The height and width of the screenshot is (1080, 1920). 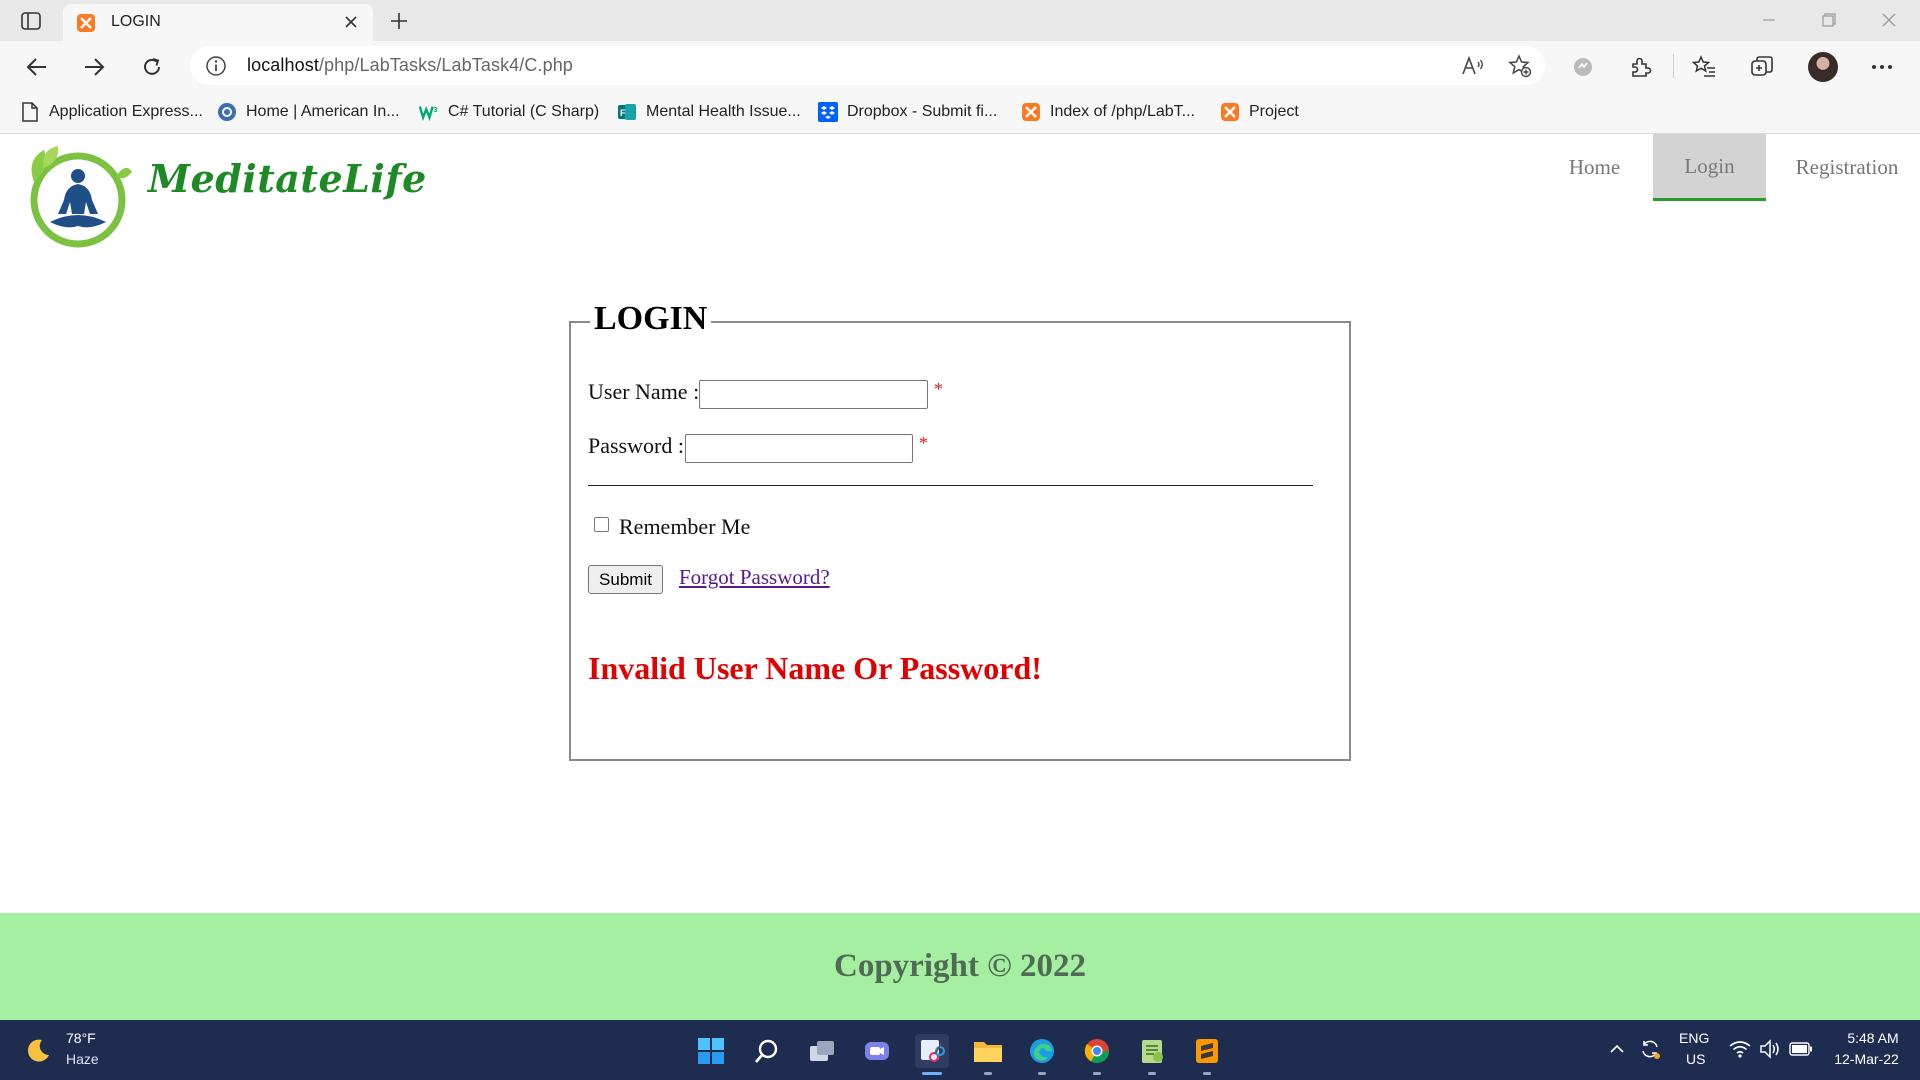 I want to click on forgot-password-link: Forgot Password?, so click(x=754, y=577).